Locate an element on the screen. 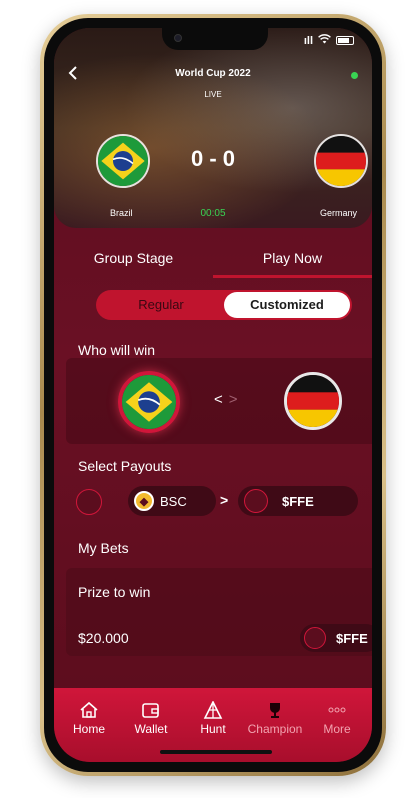  nav-more: More is located at coordinates (337, 731).